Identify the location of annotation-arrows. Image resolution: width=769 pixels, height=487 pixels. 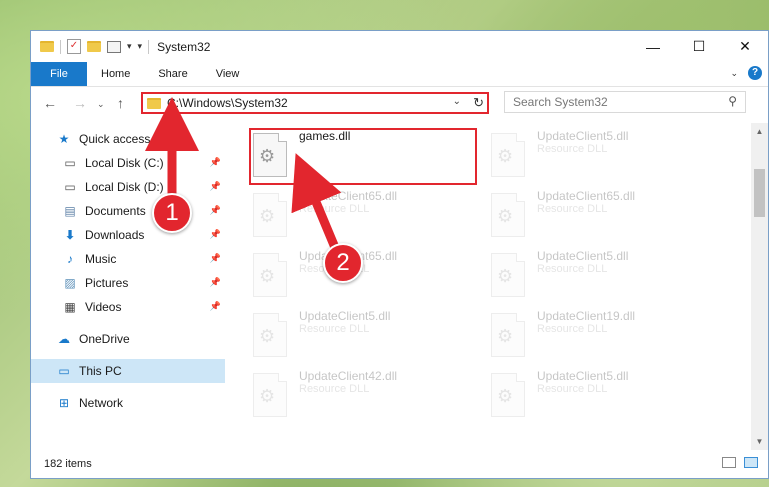
(243, 174).